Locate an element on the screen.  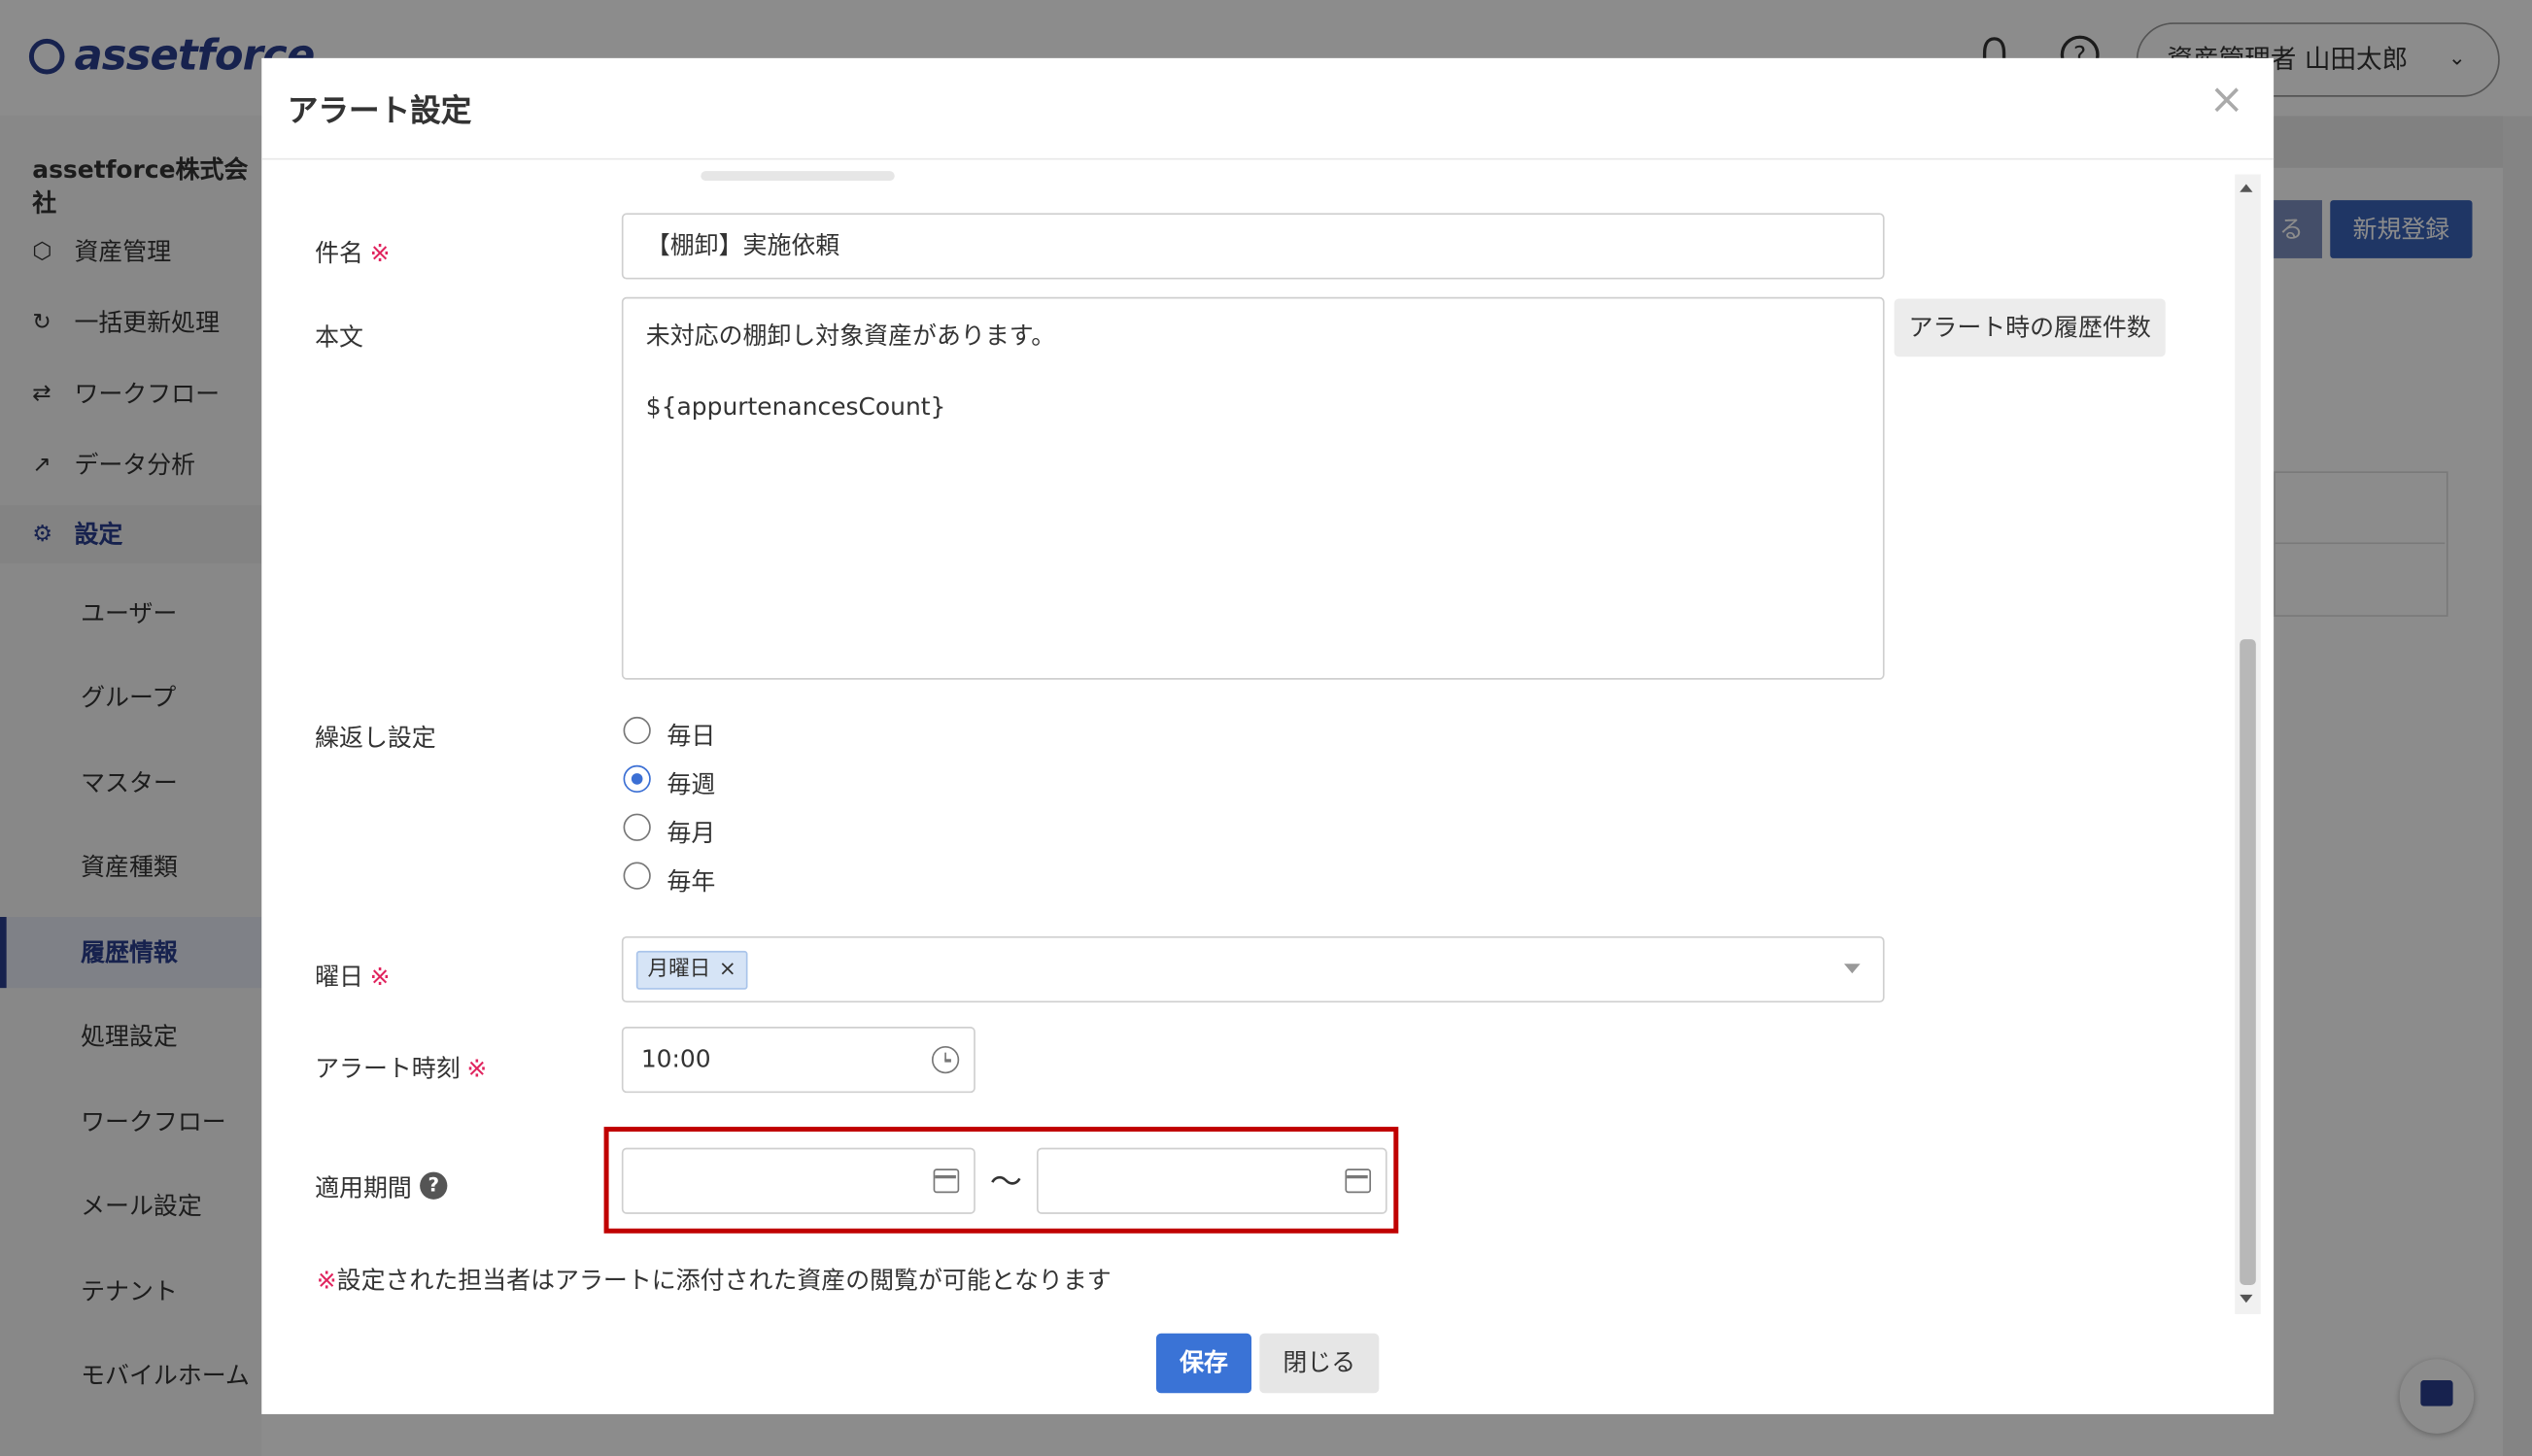
close-icon: × is located at coordinates (2227, 100).